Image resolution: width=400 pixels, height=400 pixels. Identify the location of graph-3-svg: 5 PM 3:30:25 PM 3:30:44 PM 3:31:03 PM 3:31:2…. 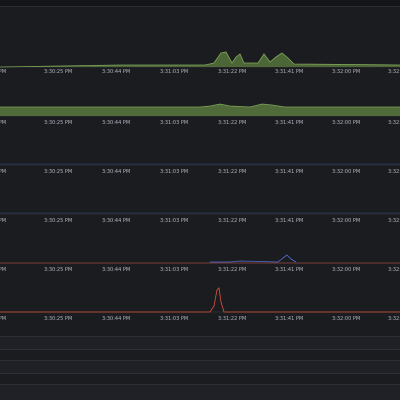
(200, 169).